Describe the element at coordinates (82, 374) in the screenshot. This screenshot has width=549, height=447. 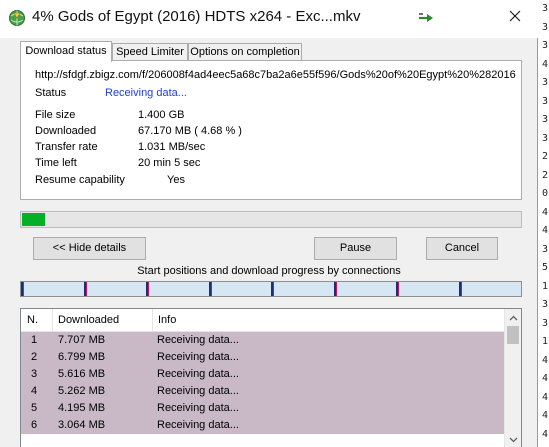
I see `cell-downloaded: 5.616 MB` at that location.